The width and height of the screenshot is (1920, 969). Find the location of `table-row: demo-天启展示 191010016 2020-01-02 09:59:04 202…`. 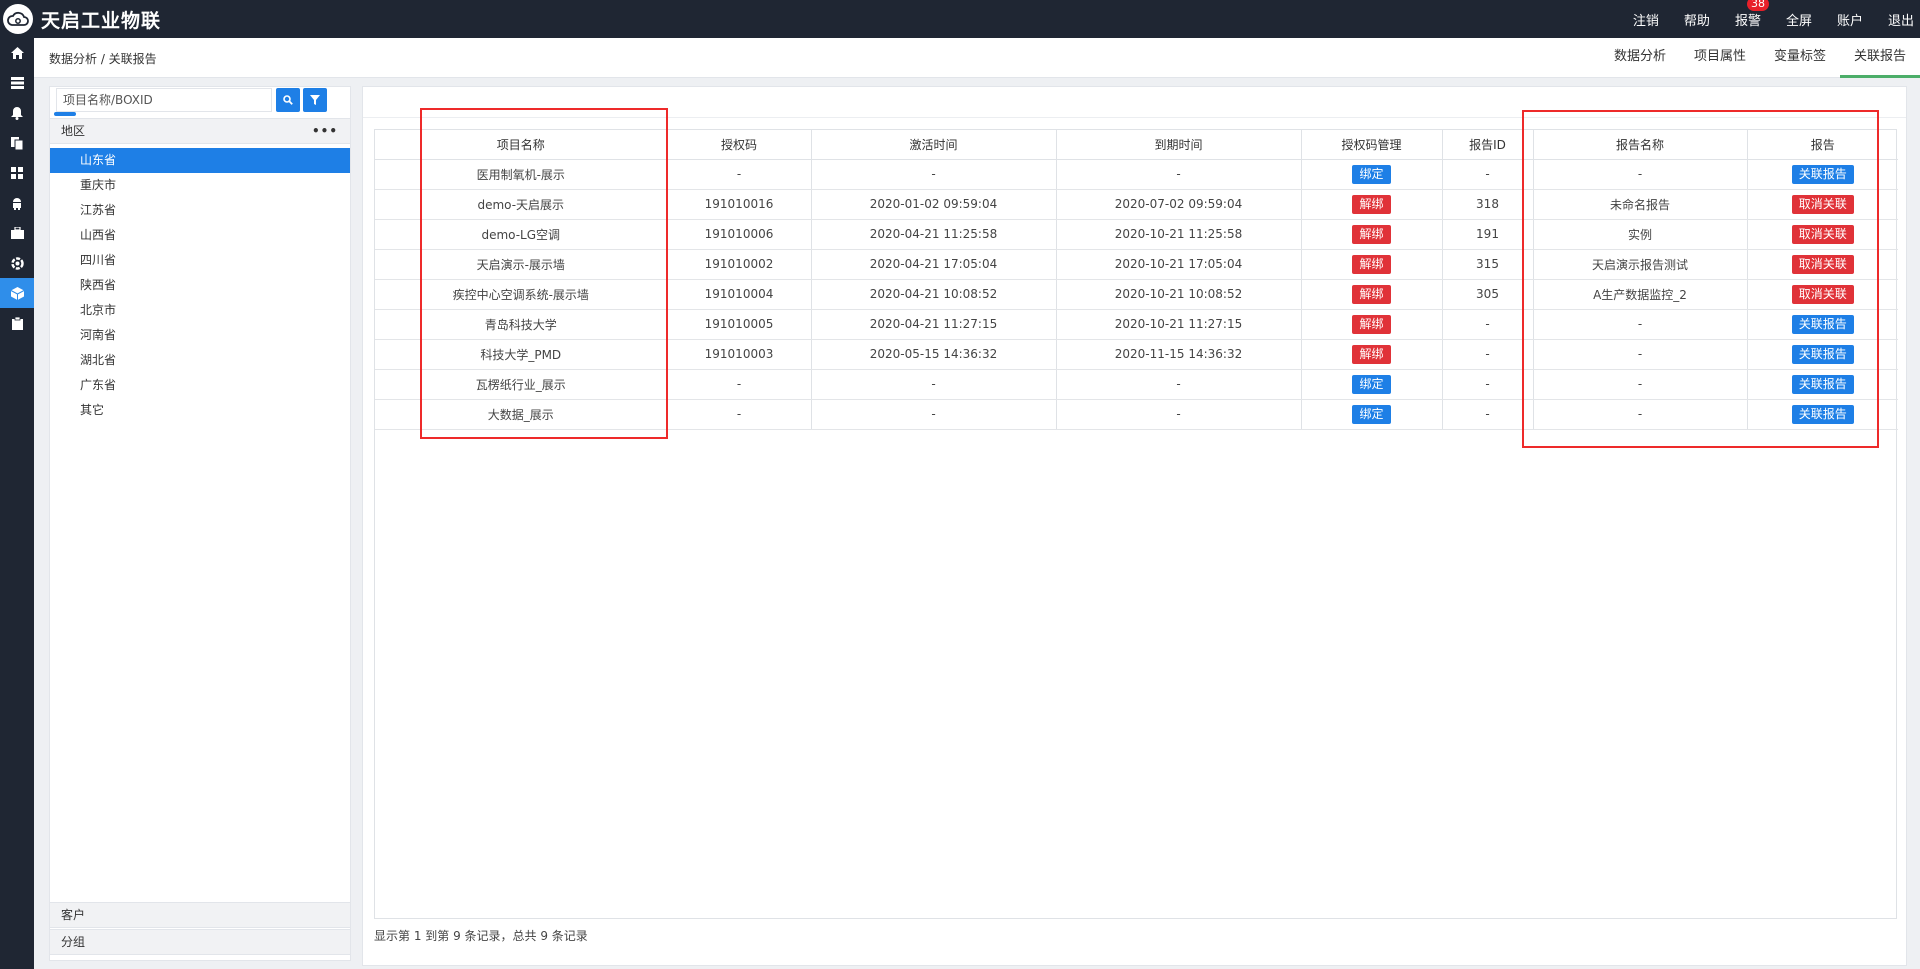

table-row: demo-天启展示 191010016 2020-01-02 09:59:04 202… is located at coordinates (1136, 204).